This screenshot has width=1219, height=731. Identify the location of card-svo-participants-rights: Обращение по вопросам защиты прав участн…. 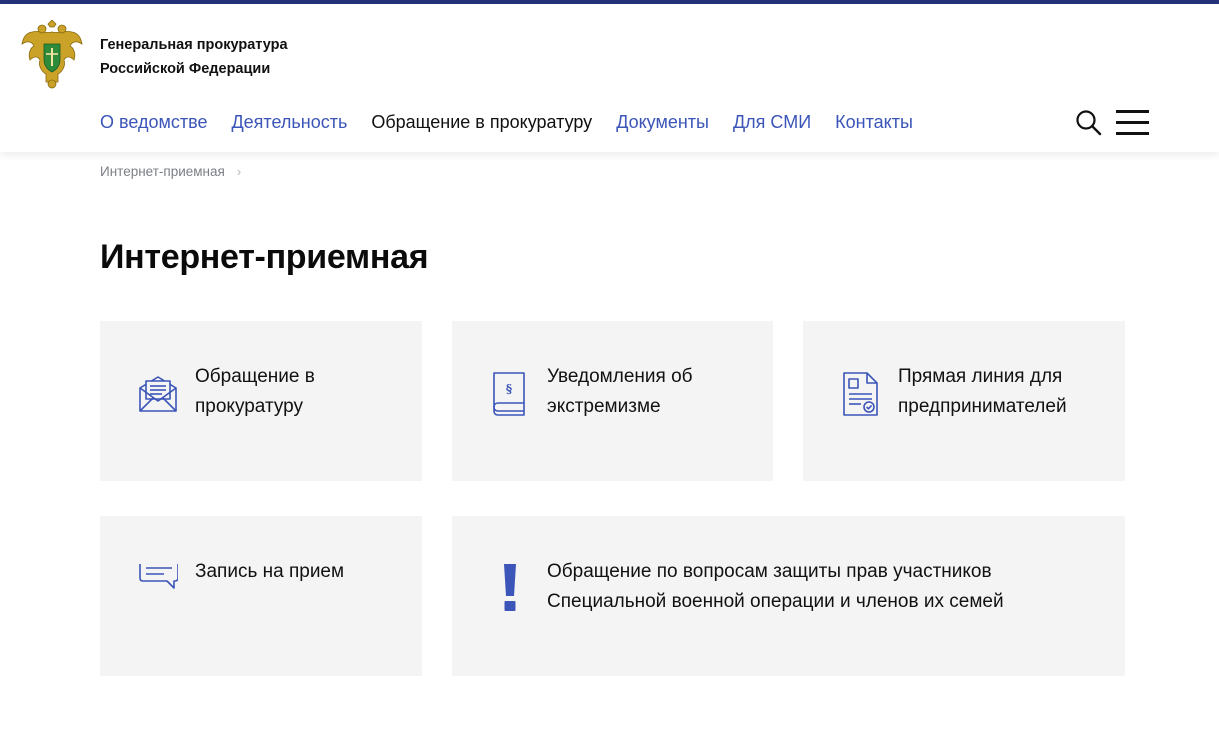
(788, 596).